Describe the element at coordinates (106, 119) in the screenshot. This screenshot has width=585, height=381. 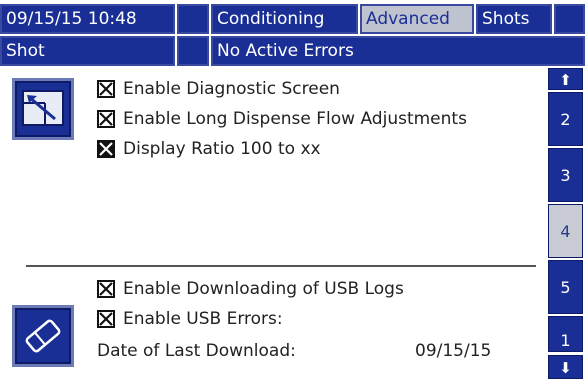
I see `checkbox-long-dispense` at that location.